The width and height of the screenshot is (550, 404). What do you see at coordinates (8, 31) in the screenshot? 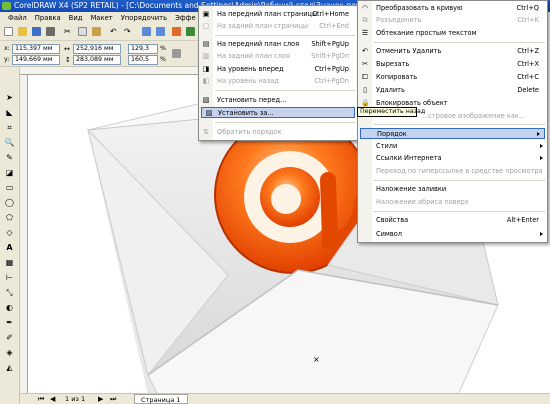
I see `new-document-icon` at bounding box center [8, 31].